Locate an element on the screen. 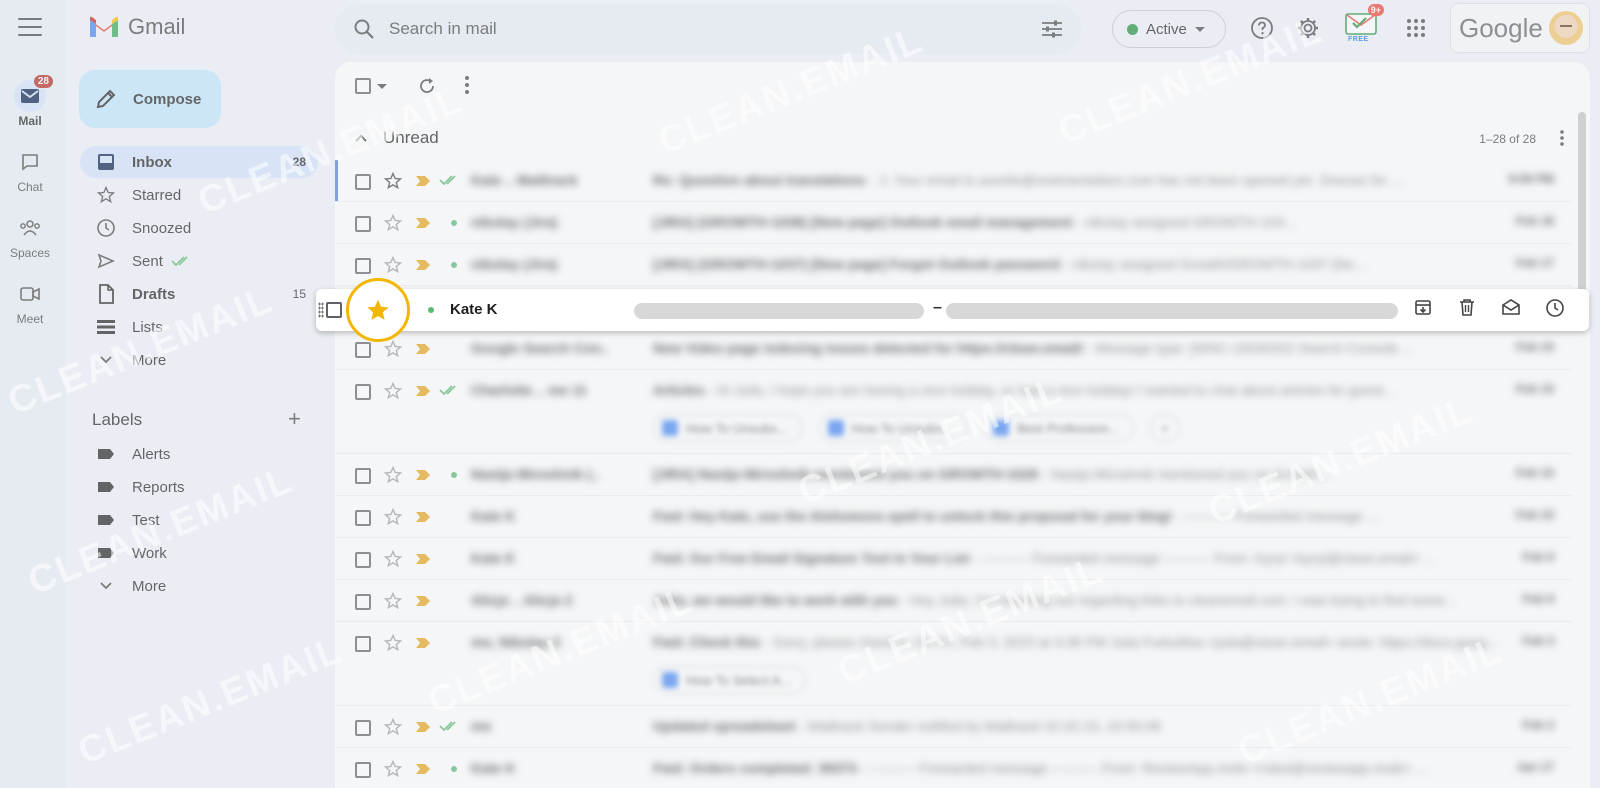 This screenshot has width=1600, height=788. search-options-icon is located at coordinates (1052, 29).